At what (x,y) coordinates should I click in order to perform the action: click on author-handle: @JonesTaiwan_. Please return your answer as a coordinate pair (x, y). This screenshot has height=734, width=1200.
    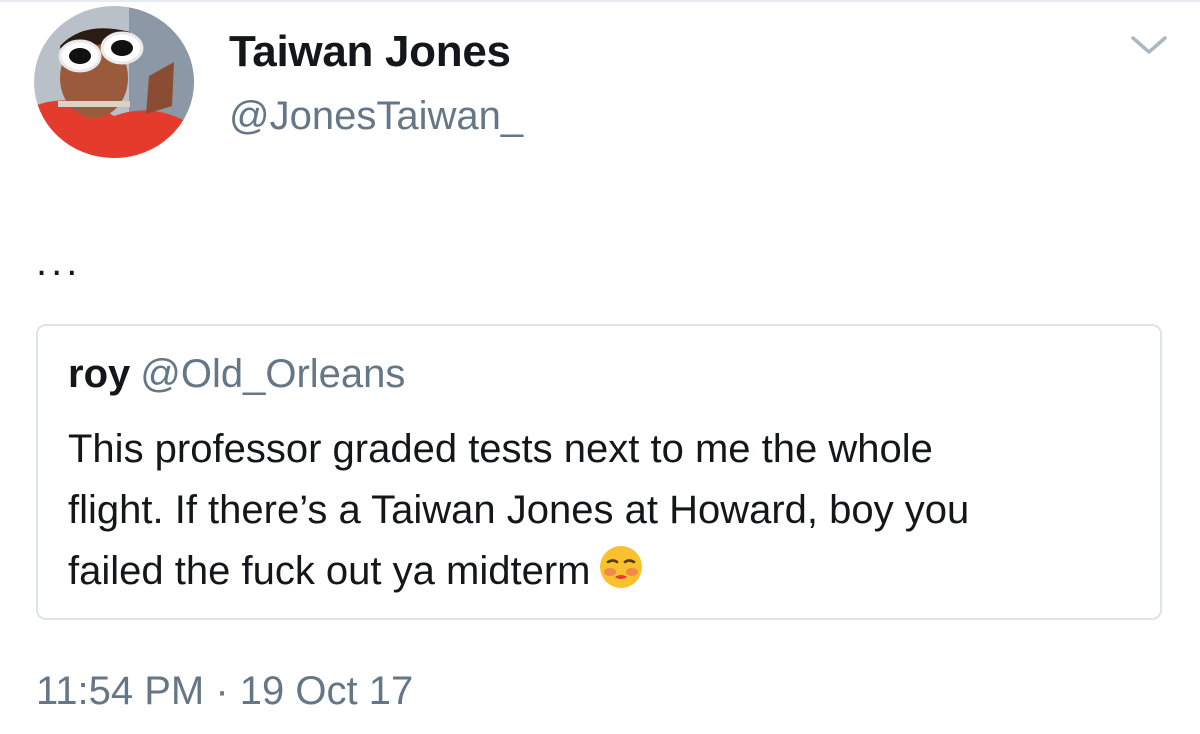
    Looking at the image, I should click on (376, 116).